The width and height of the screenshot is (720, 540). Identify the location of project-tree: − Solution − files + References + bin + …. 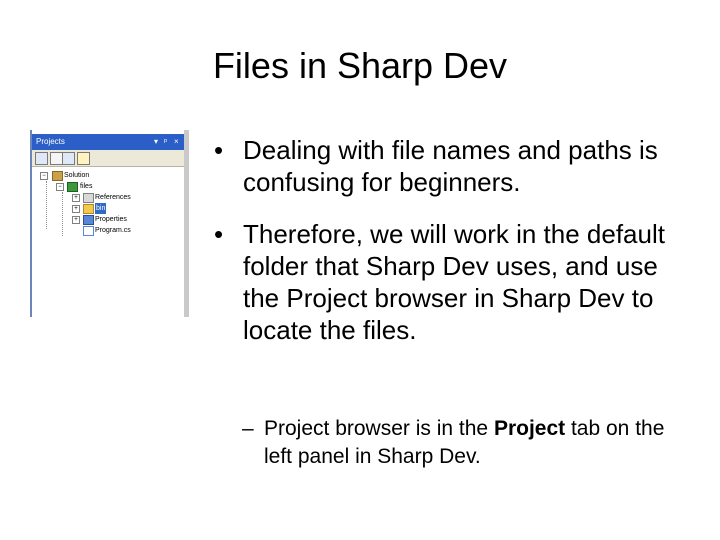
(109, 240).